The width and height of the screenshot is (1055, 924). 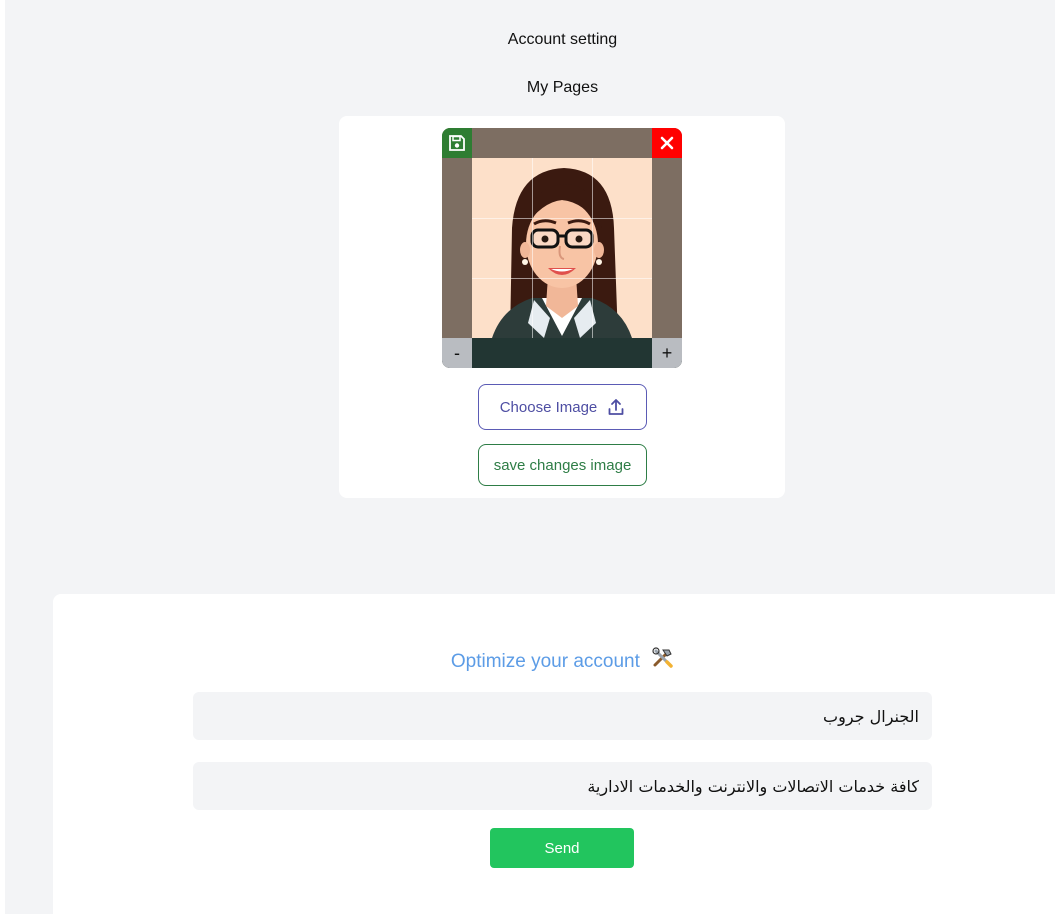 What do you see at coordinates (530, 88) in the screenshot?
I see `my-pages-link: My Pages` at bounding box center [530, 88].